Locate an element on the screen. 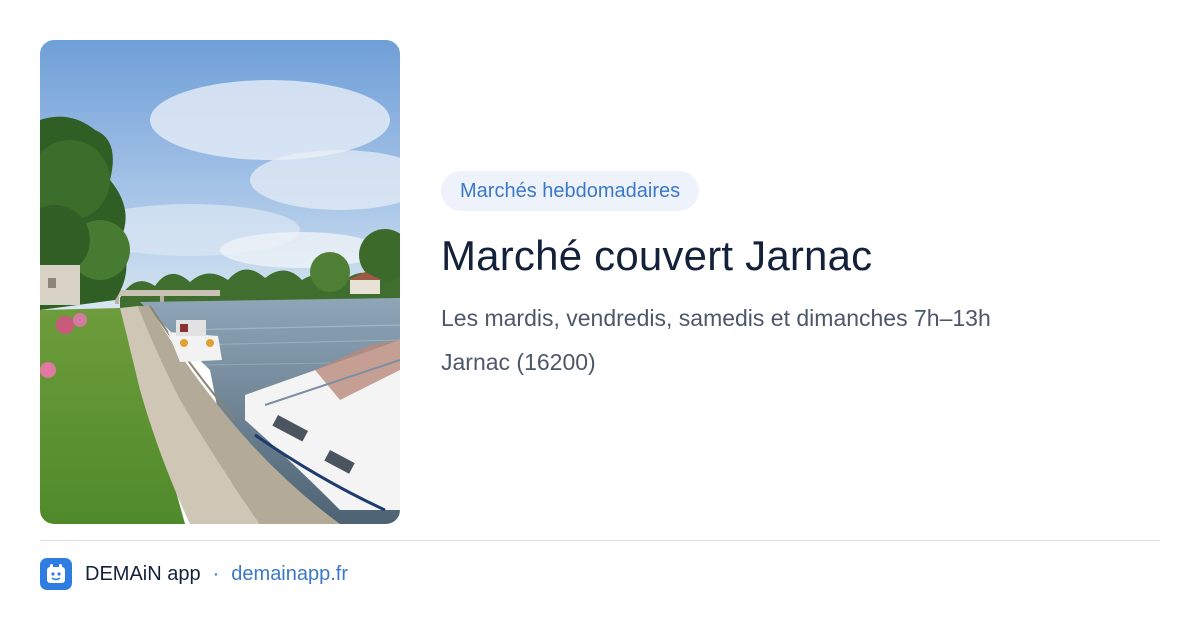  app-name: DEMAiN app is located at coordinates (143, 573).